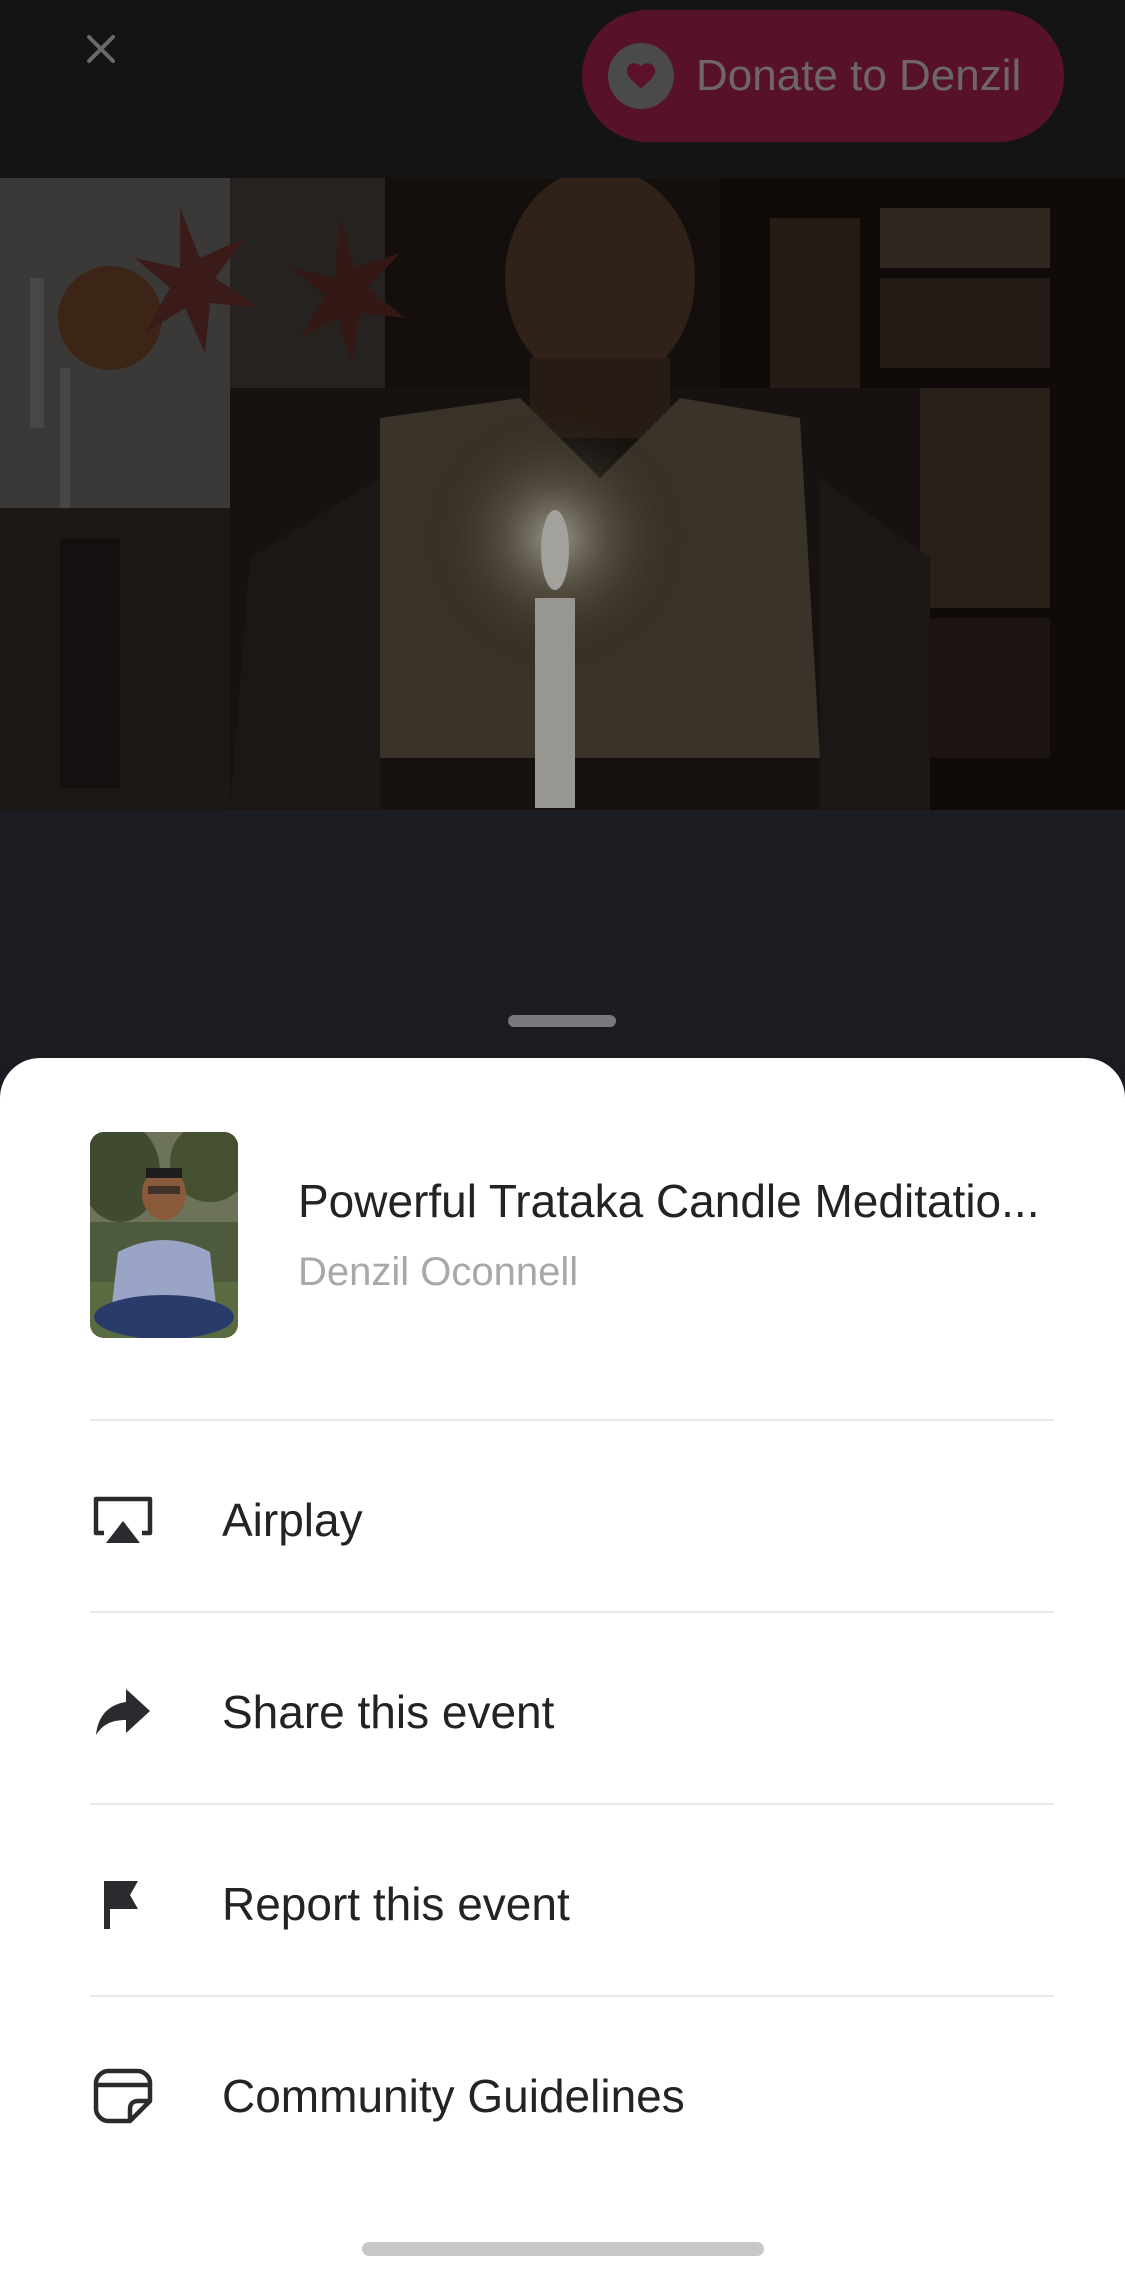  I want to click on menu-item-community-guidelines: Community Guidelines, so click(572, 2096).